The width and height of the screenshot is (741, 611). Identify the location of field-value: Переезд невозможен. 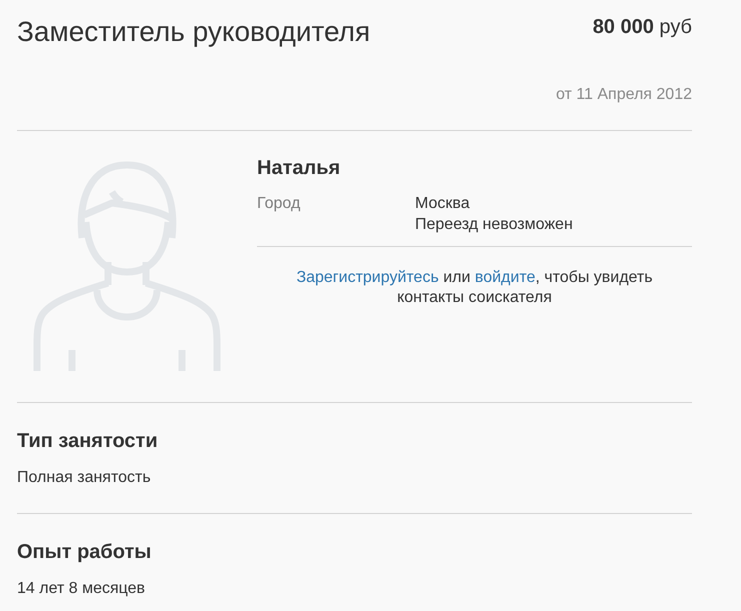
(494, 225).